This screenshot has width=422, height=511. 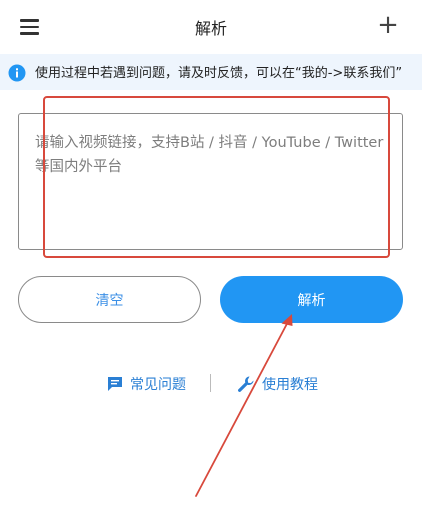 What do you see at coordinates (17, 73) in the screenshot?
I see `info-icon` at bounding box center [17, 73].